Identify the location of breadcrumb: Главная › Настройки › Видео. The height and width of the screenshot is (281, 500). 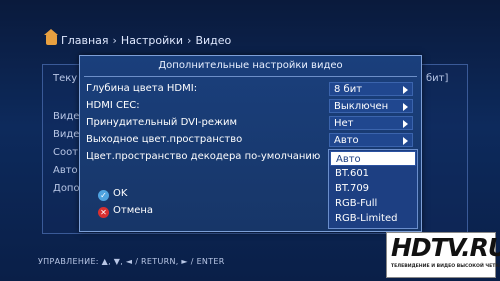
(138, 38).